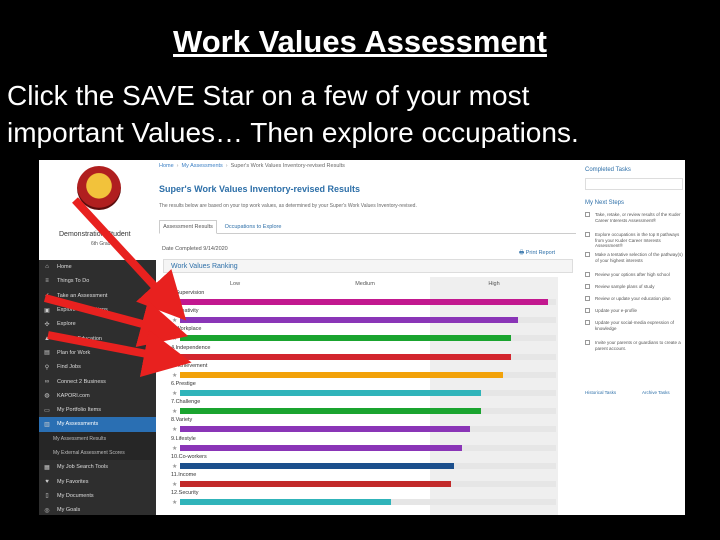  I want to click on sidebar-item-14: ▦ My Job Search Tools, so click(97, 467).